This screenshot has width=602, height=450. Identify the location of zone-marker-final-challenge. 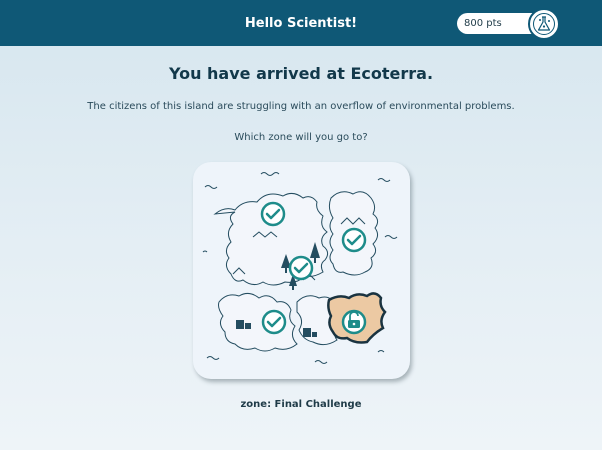
(354, 322).